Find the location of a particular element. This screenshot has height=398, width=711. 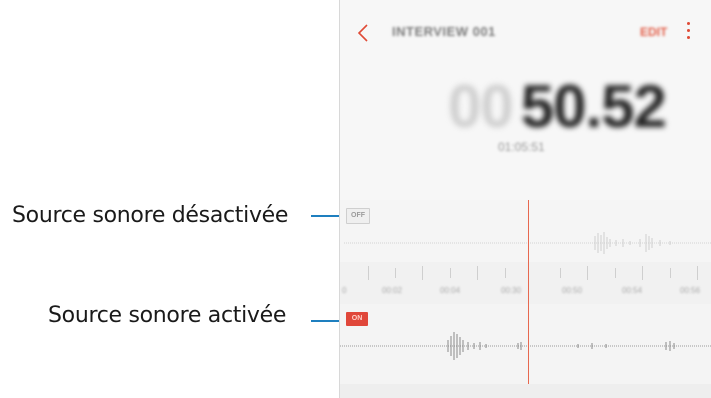

timer-minutes: 00 is located at coordinates (481, 106).